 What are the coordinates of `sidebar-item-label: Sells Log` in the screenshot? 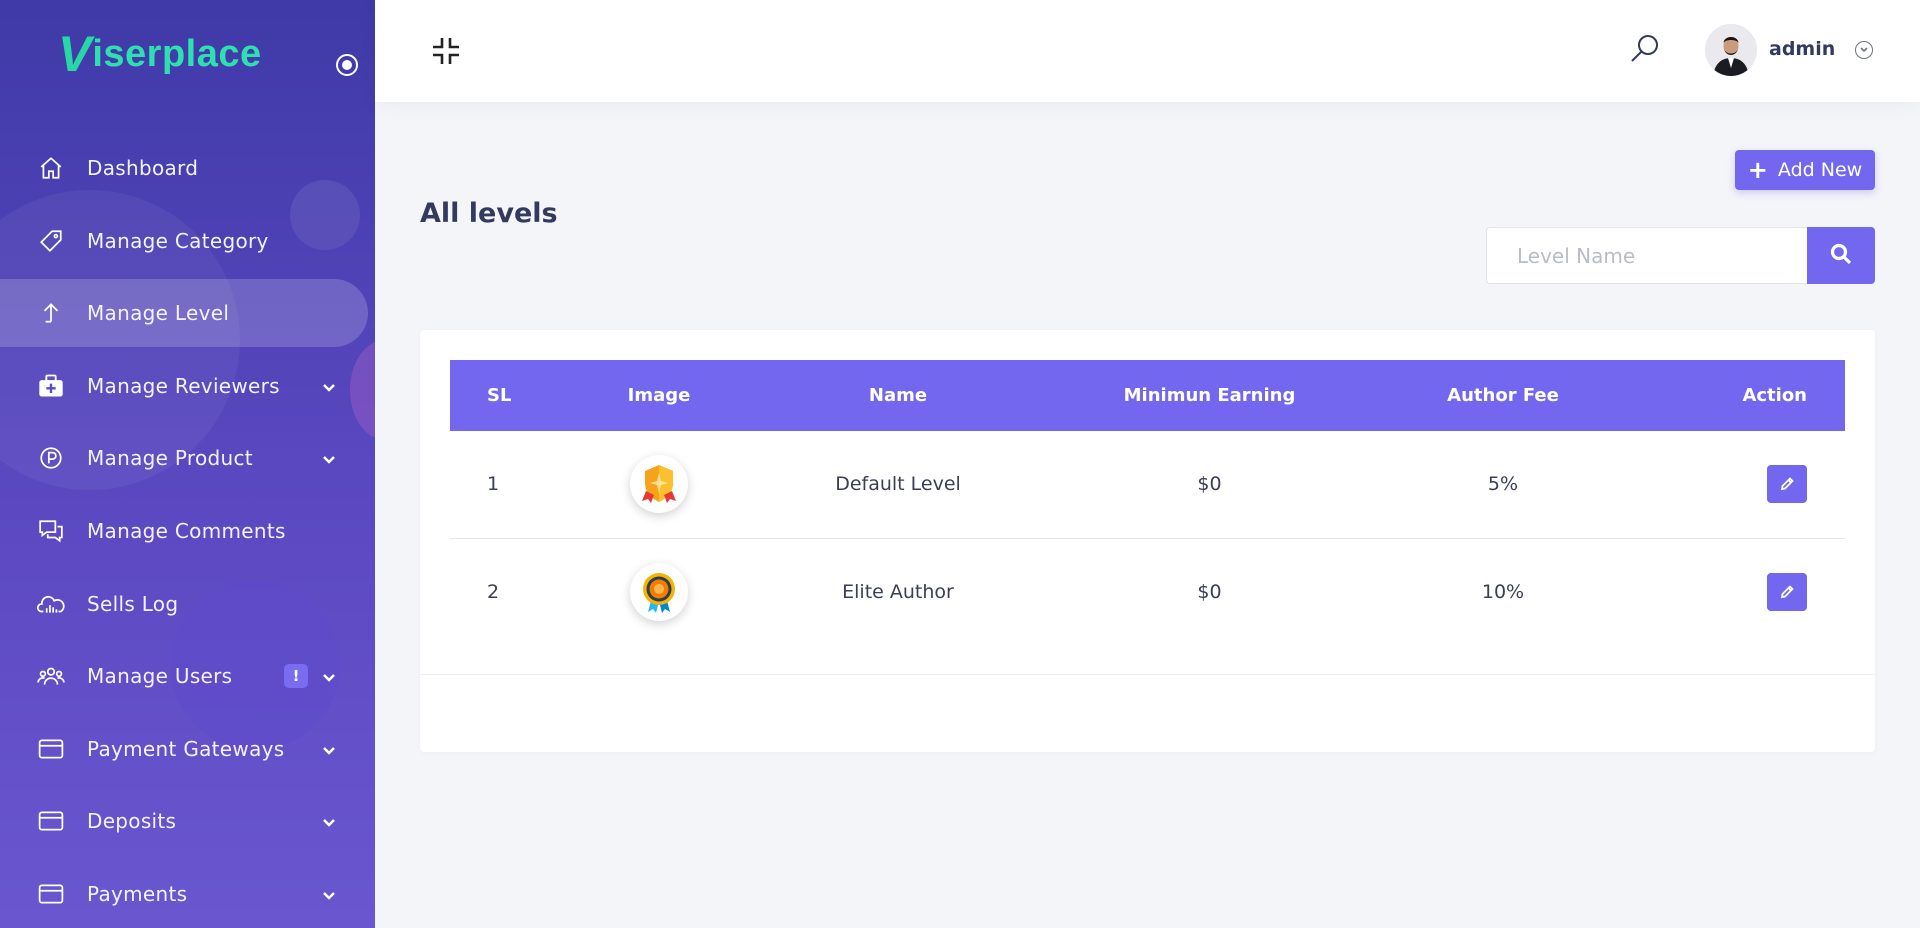 It's located at (133, 603).